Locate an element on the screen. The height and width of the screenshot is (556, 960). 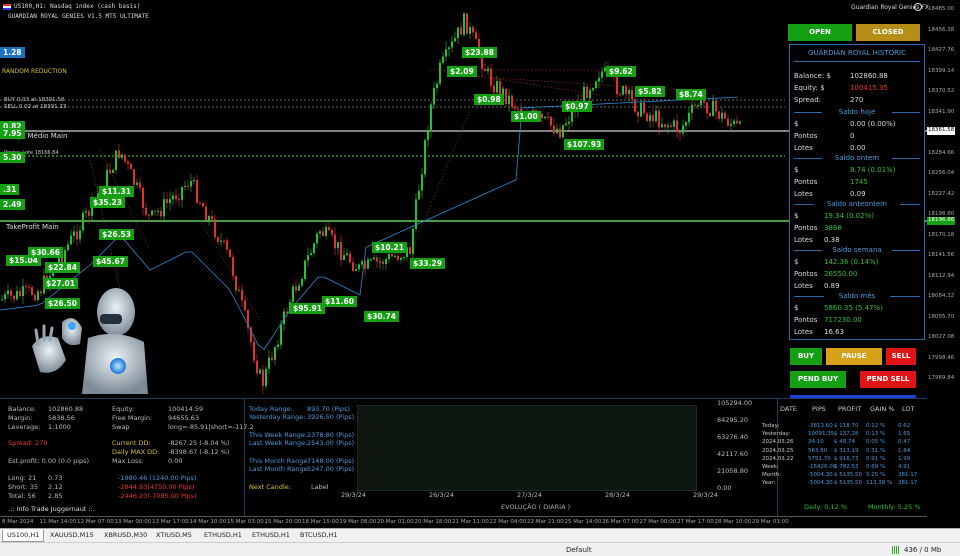
spread-label: Spread: 270 is located at coordinates (28, 443).